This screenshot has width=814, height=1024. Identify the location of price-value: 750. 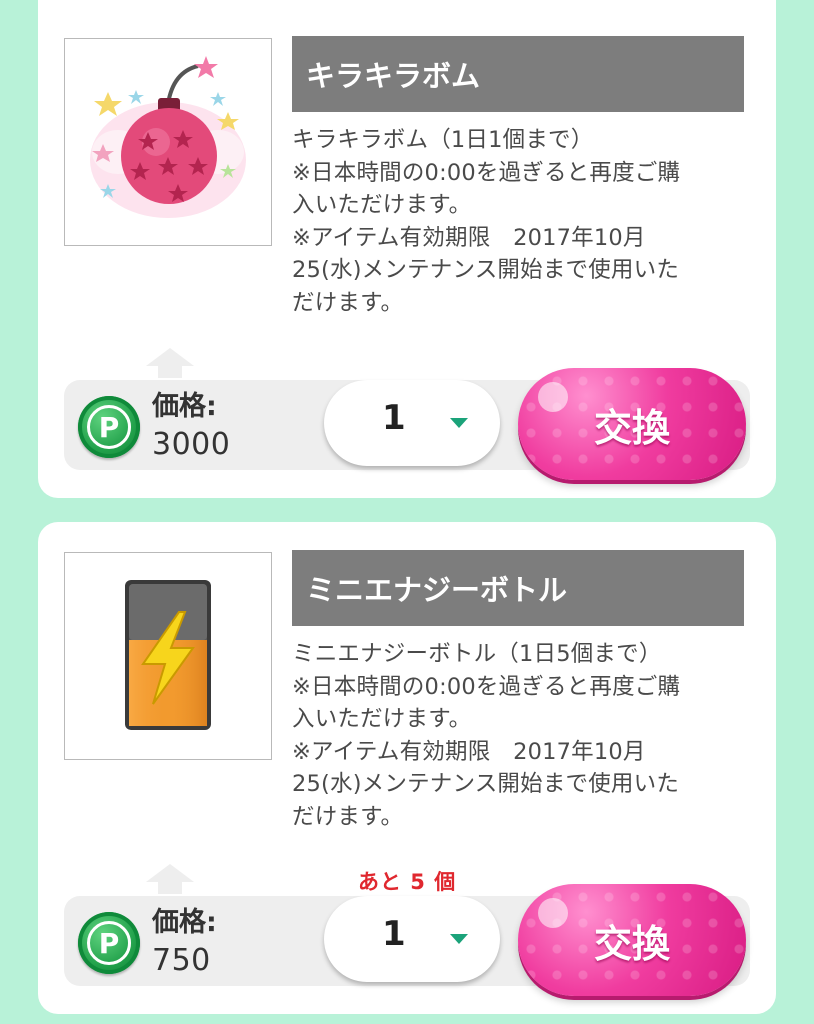
(181, 960).